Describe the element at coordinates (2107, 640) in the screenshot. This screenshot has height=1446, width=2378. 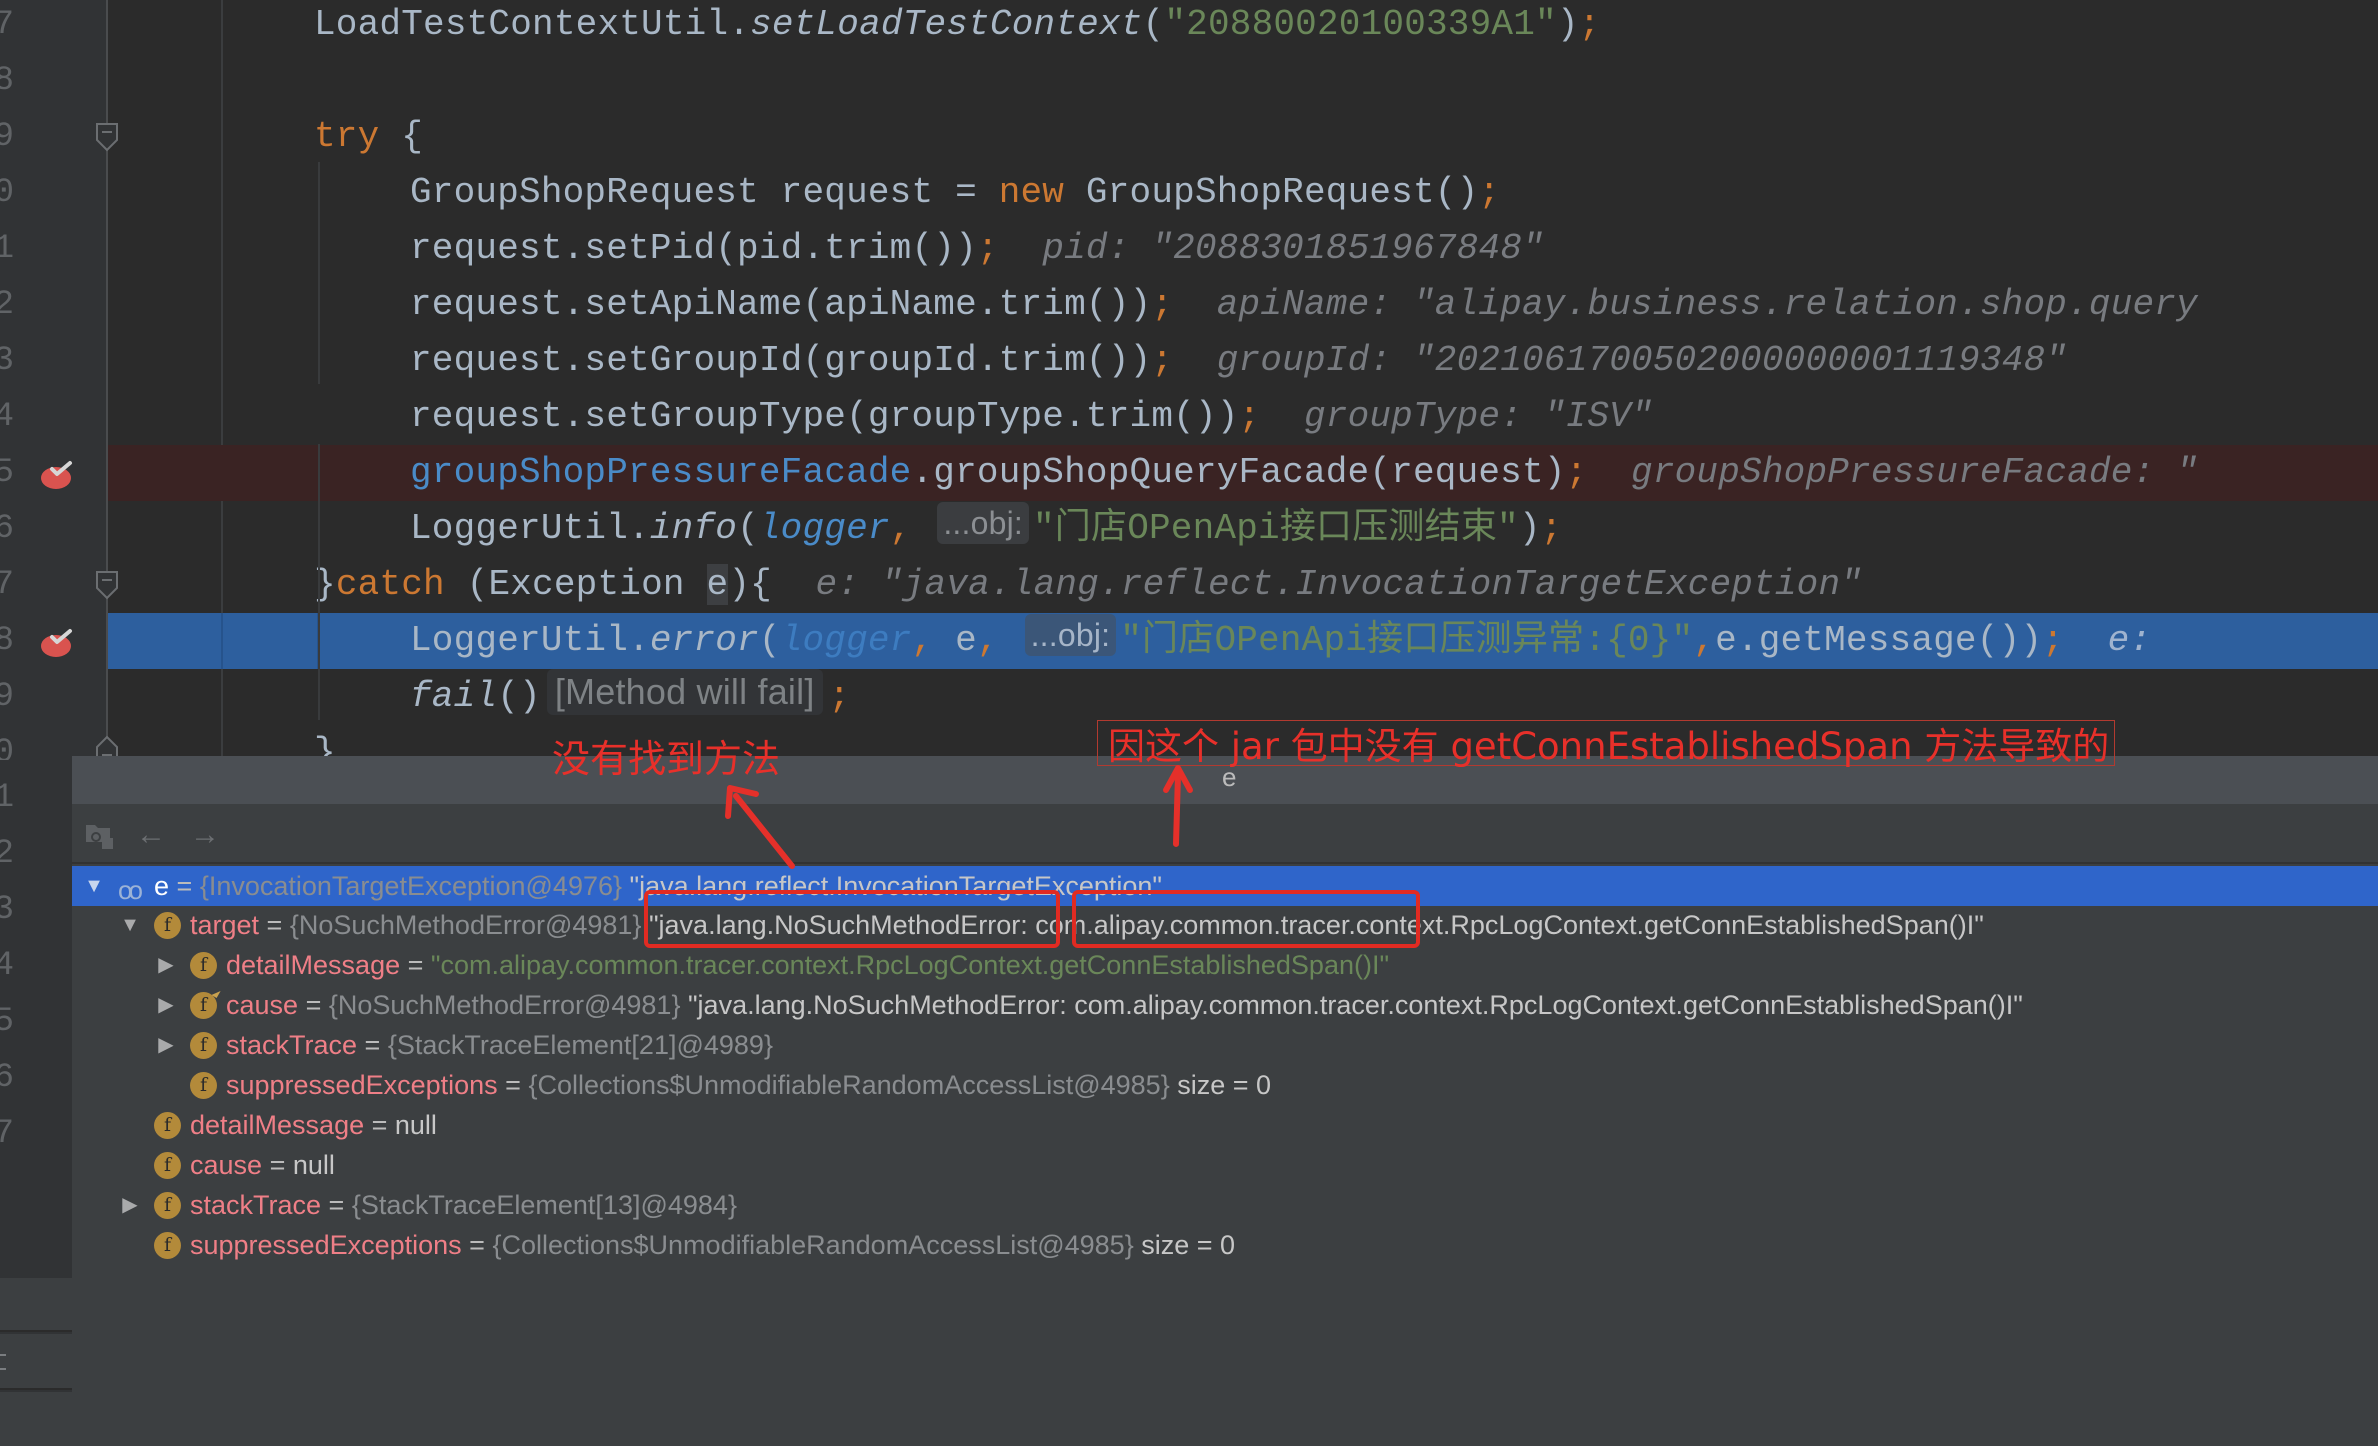
I see `inline-debug-value: e:` at that location.